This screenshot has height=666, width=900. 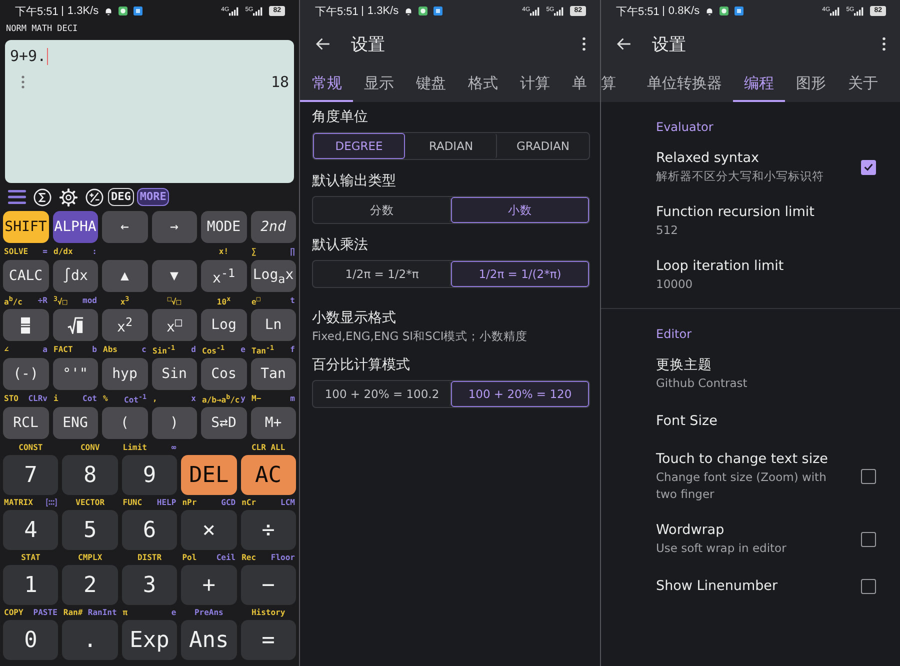 What do you see at coordinates (268, 640) in the screenshot?
I see `calculator-key: =` at bounding box center [268, 640].